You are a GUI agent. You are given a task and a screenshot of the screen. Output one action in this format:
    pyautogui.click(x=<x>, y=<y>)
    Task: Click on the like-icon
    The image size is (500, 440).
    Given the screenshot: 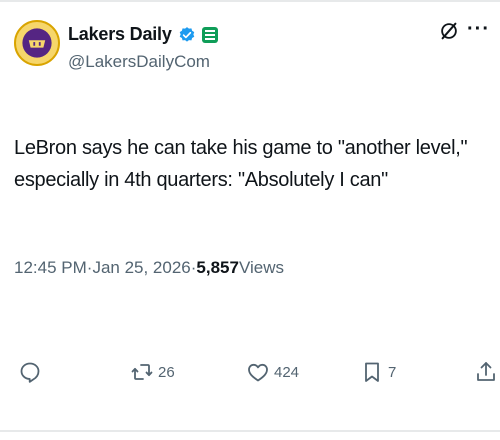 What is the action you would take?
    pyautogui.click(x=258, y=372)
    